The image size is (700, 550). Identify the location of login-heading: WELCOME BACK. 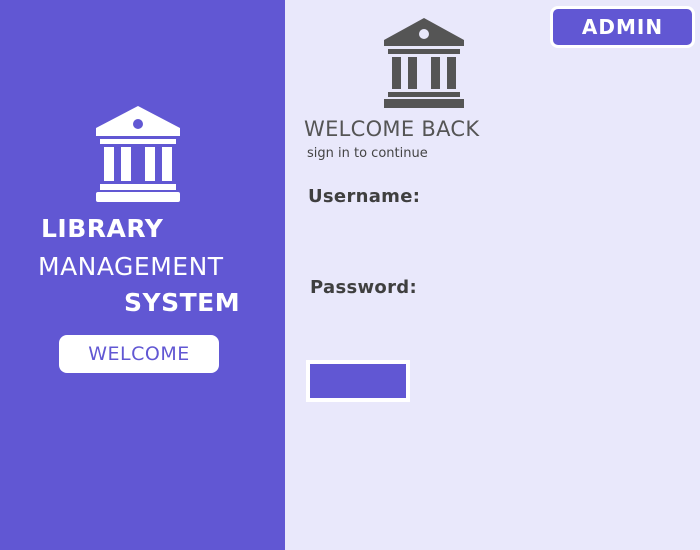
(392, 129).